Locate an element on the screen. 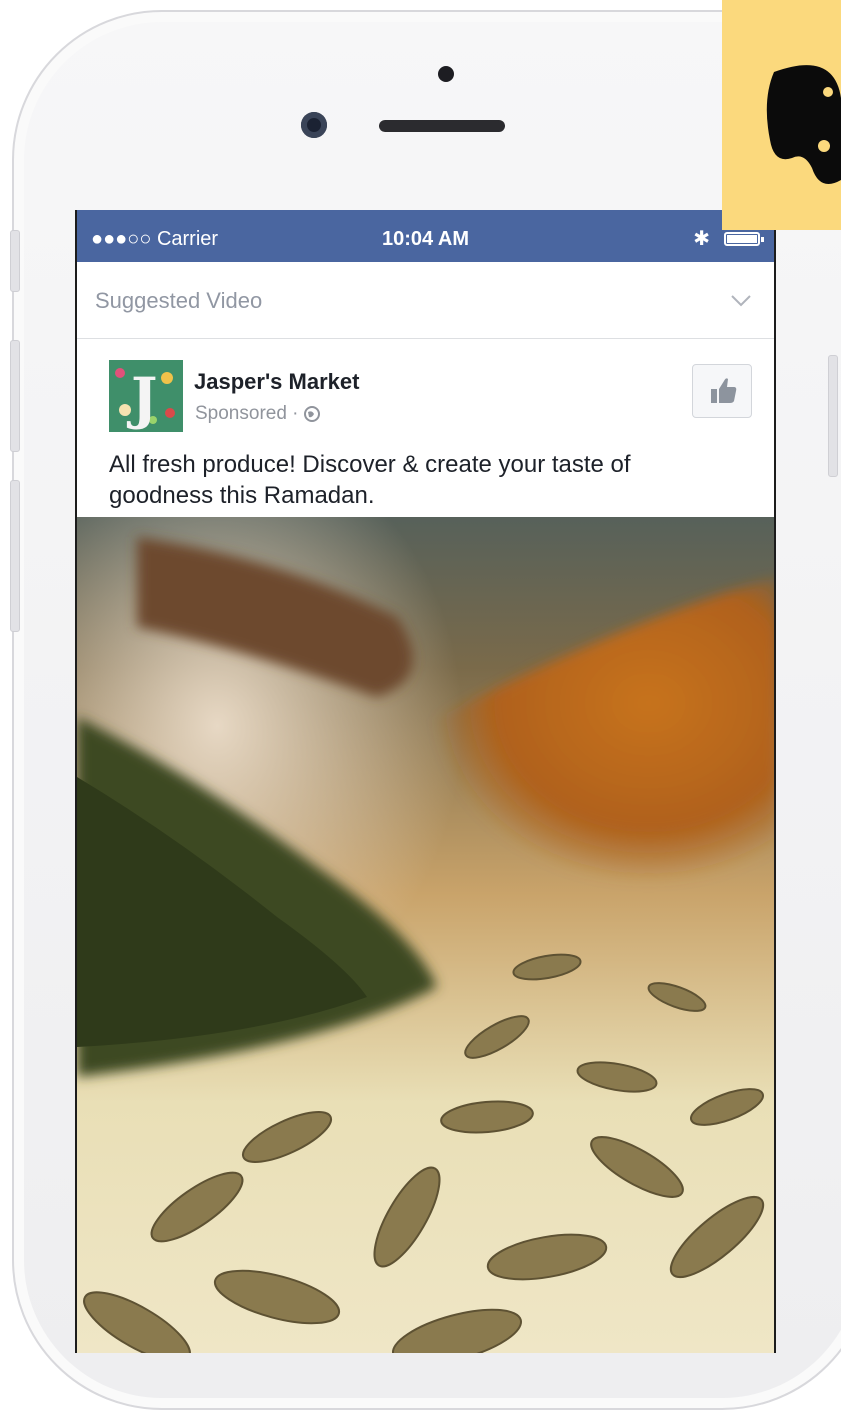  status-bar: ●●●○○ Carrier 10:04 AM ✱ is located at coordinates (425, 236).